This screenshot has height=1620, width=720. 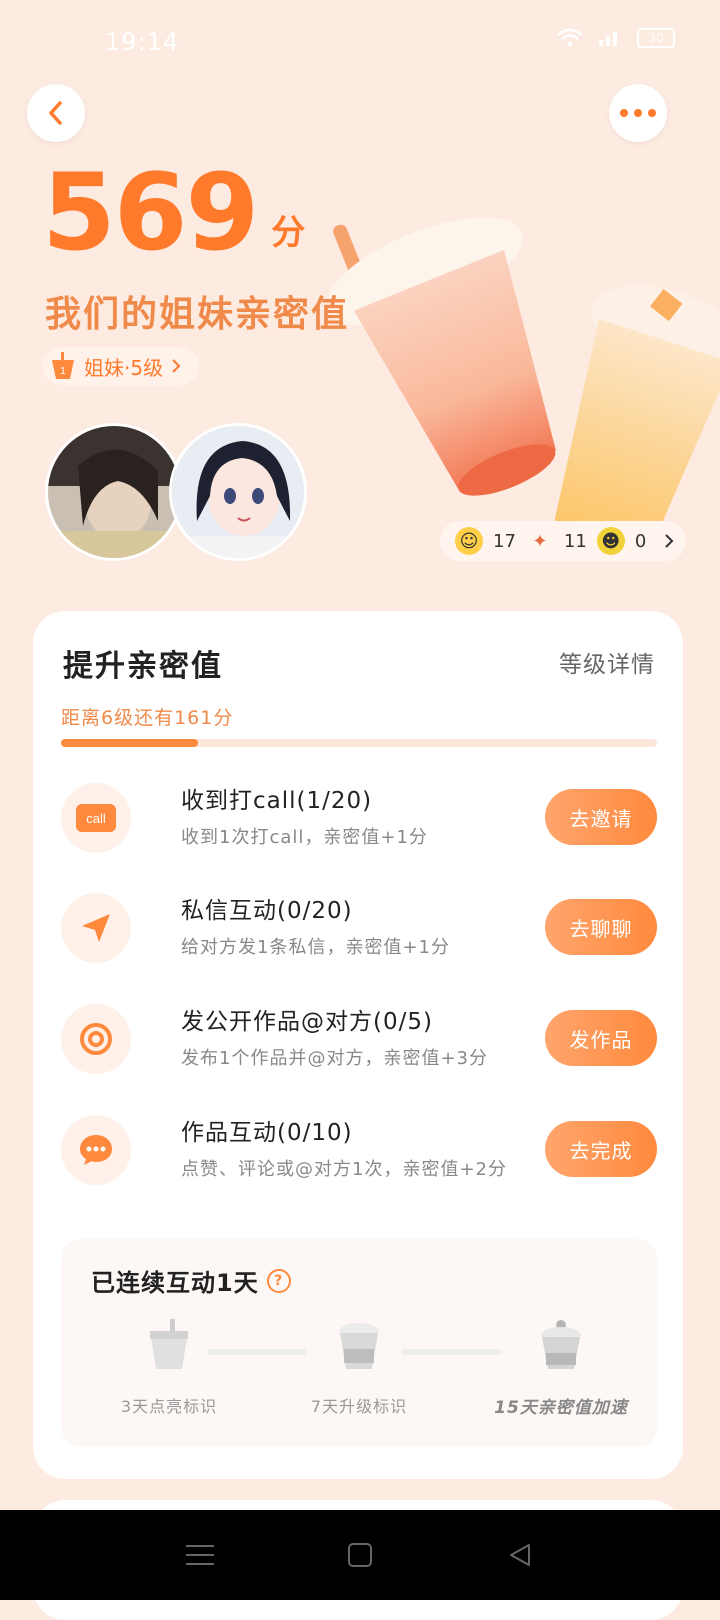 What do you see at coordinates (575, 541) in the screenshot?
I see `emoji-count: 11` at bounding box center [575, 541].